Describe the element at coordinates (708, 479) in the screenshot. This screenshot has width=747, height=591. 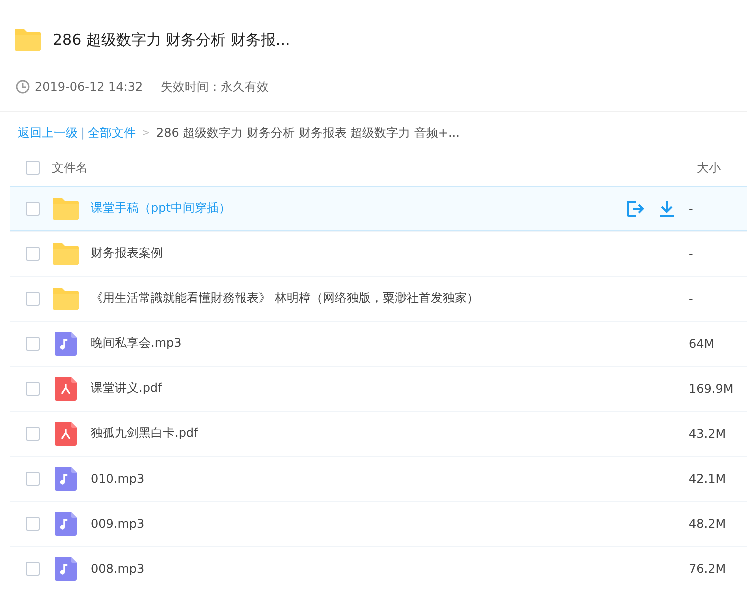
I see `file-size: 42.1M` at that location.